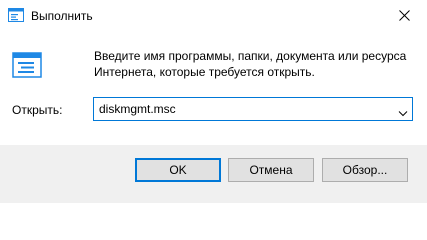 The image size is (427, 240). I want to click on open-input: diskmgmt.msc, so click(137, 109).